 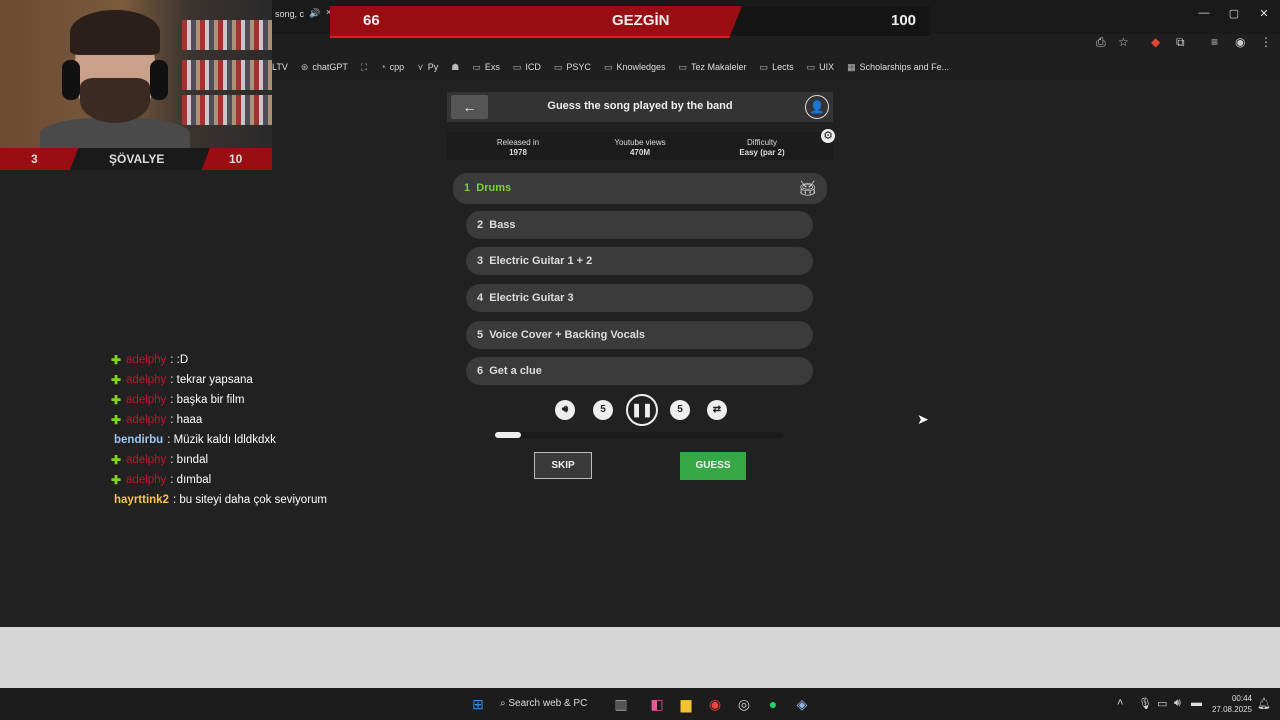 I want to click on volume-tray-icon: 🔊︎, so click(x=1177, y=703).